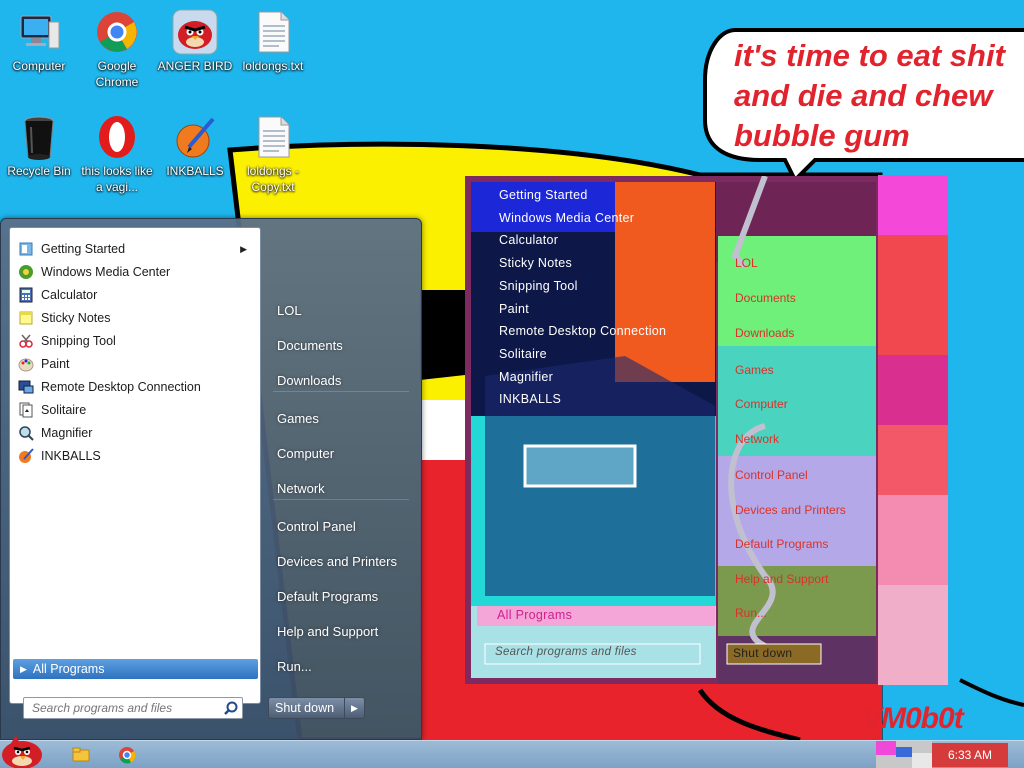  Describe the element at coordinates (135, 410) in the screenshot. I see `start-program-solitaire: Solitaire` at that location.